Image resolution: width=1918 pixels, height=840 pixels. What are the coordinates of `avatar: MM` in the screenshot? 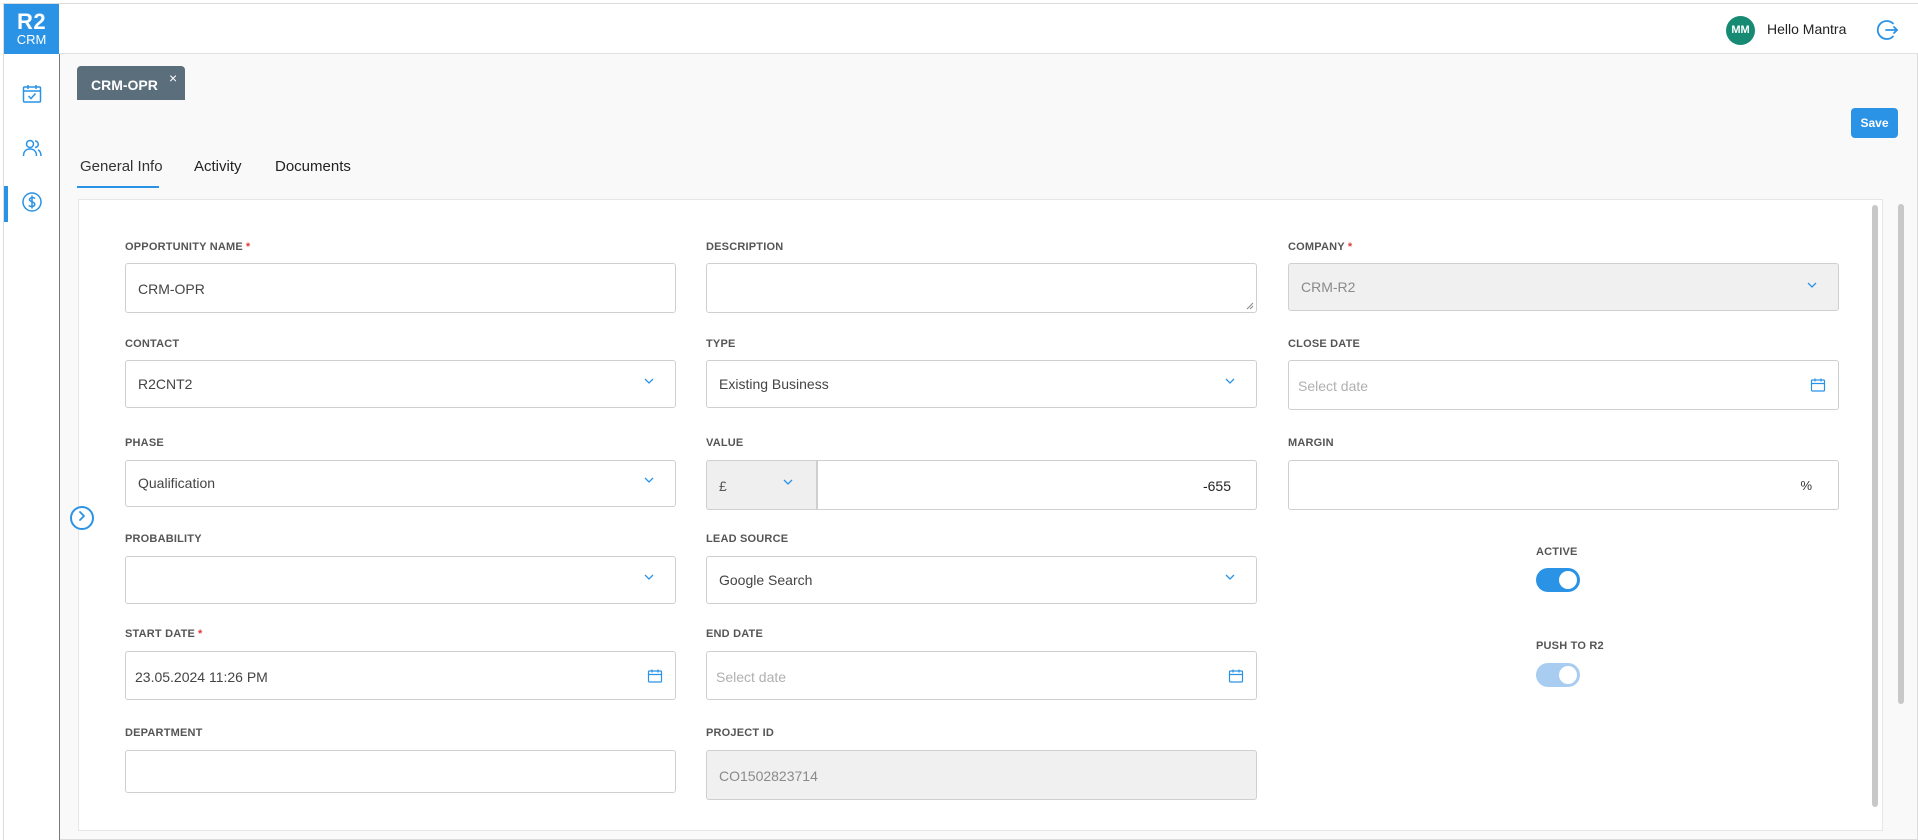 It's located at (1740, 30).